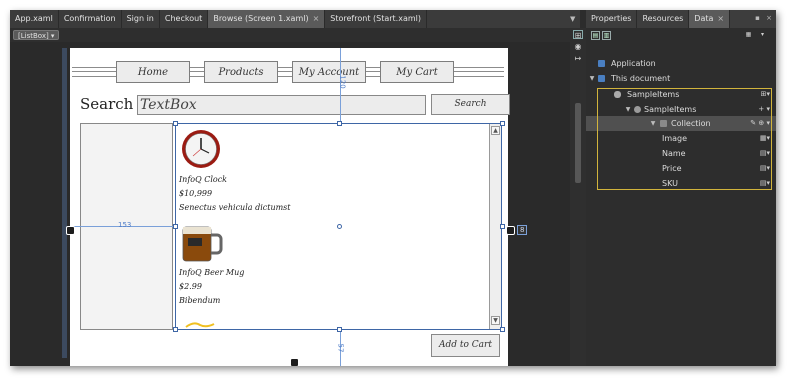 Image resolution: width=800 pixels, height=378 pixels. Describe the element at coordinates (704, 18) in the screenshot. I see `tab-label: Data` at that location.